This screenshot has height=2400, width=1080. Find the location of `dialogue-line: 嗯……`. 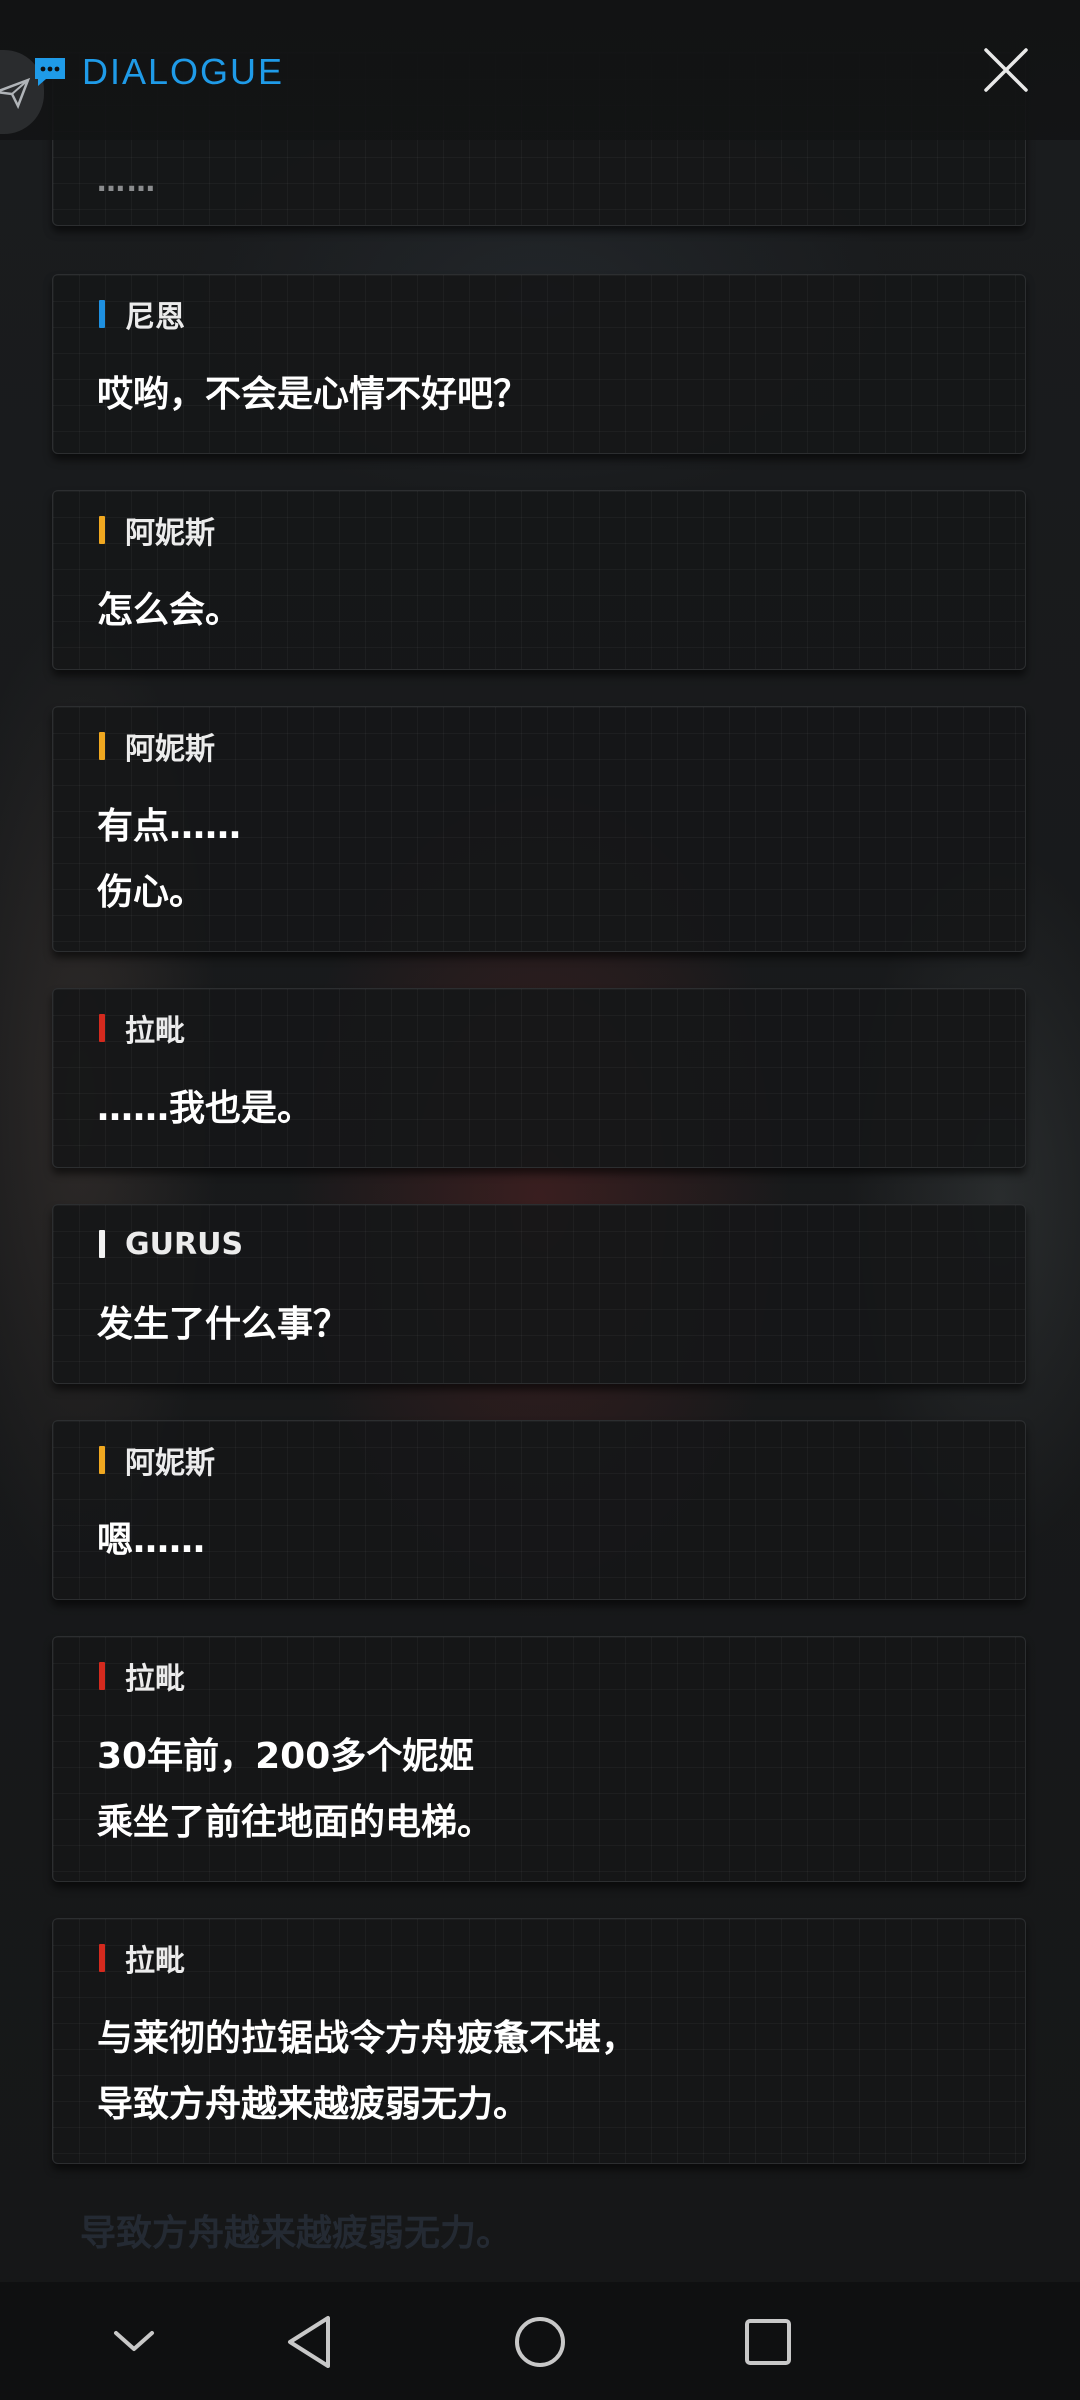

dialogue-line: 嗯…… is located at coordinates (151, 1540).